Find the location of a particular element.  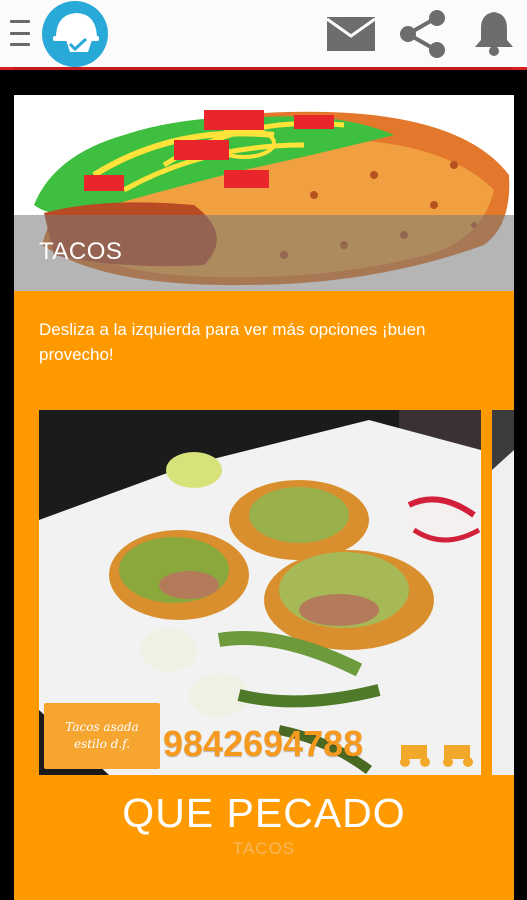

app-toolbar is located at coordinates (263, 35).